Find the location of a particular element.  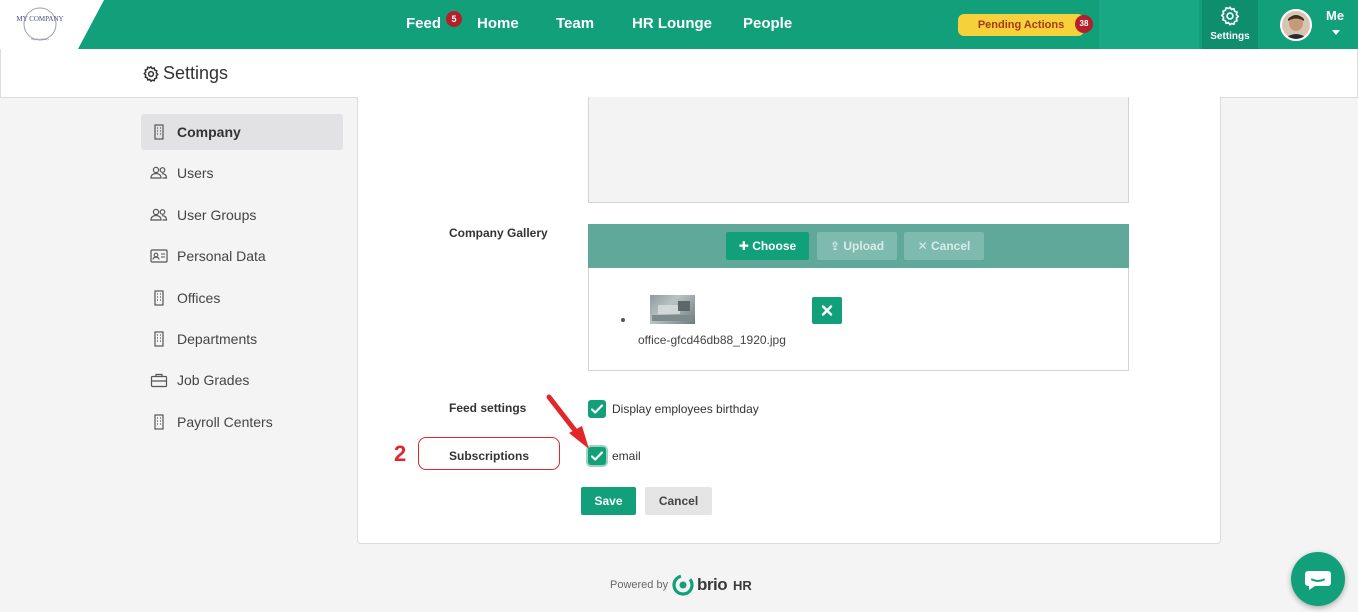

image-thumbnail is located at coordinates (672, 309).